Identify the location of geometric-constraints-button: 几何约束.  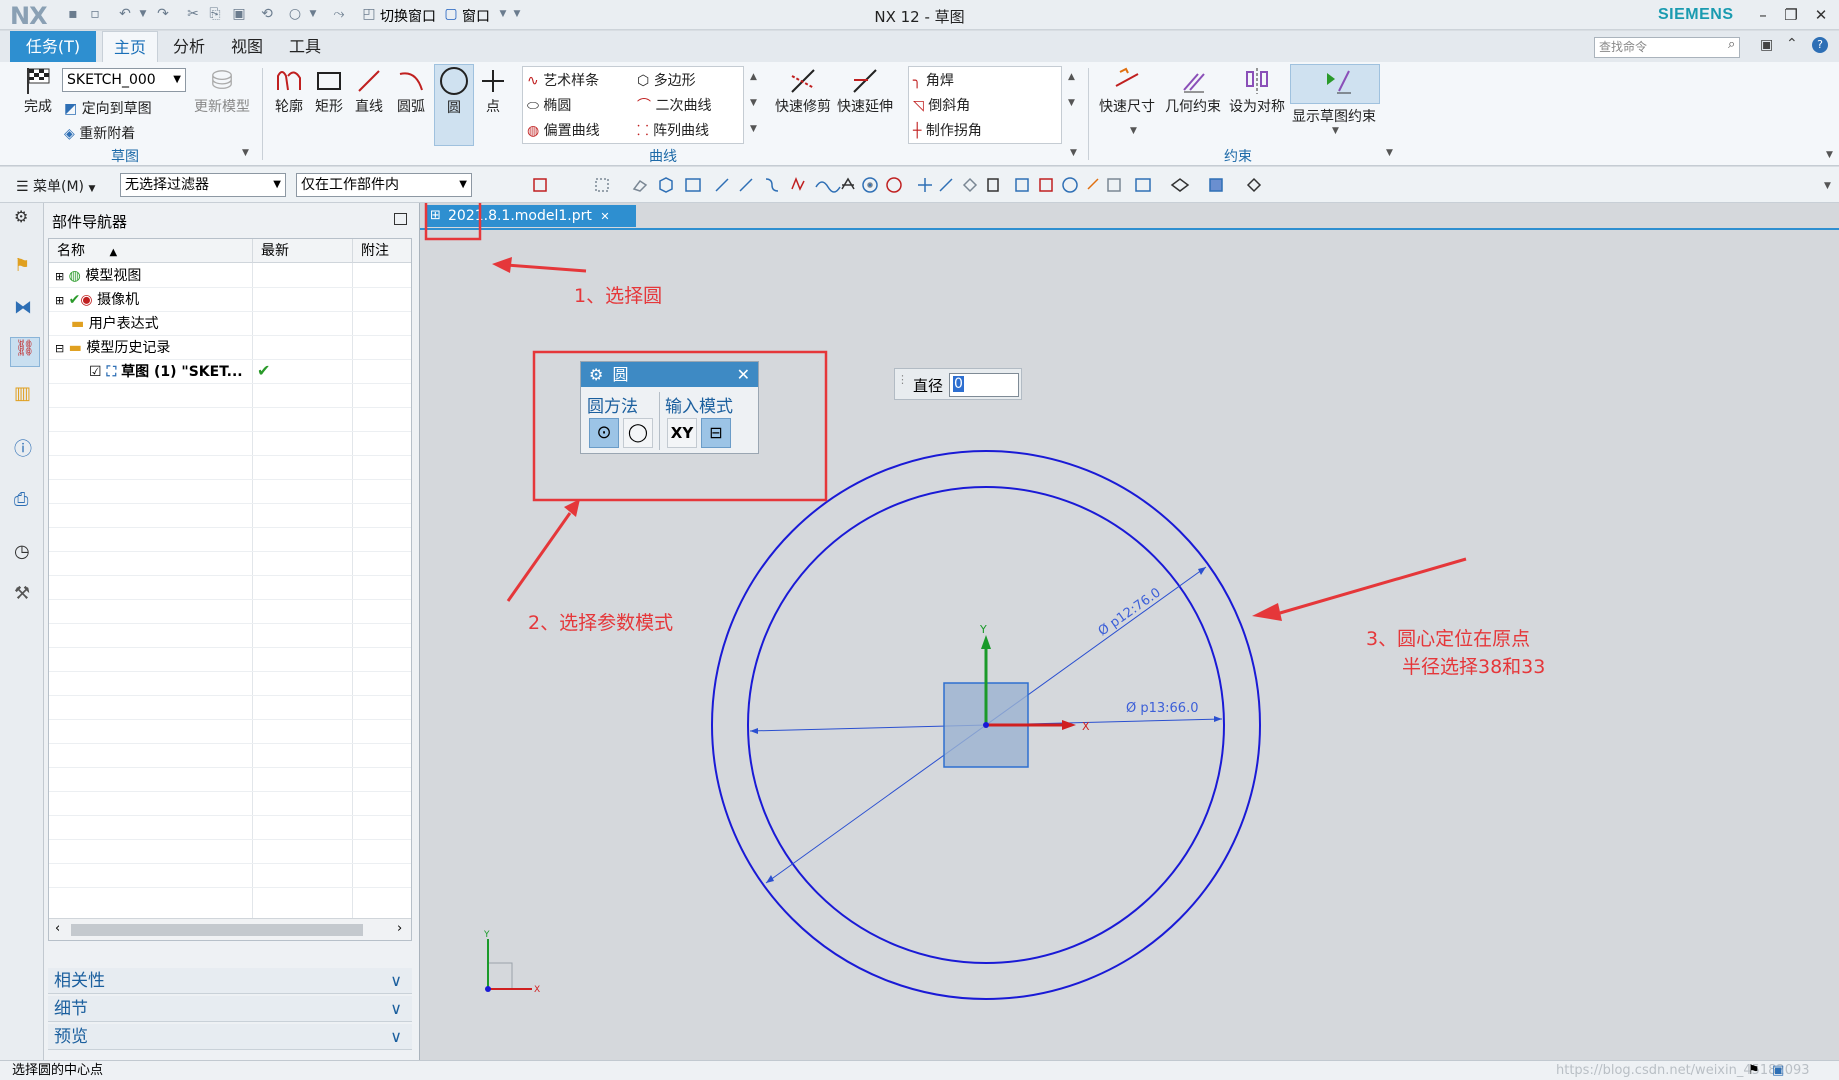
(1193, 91).